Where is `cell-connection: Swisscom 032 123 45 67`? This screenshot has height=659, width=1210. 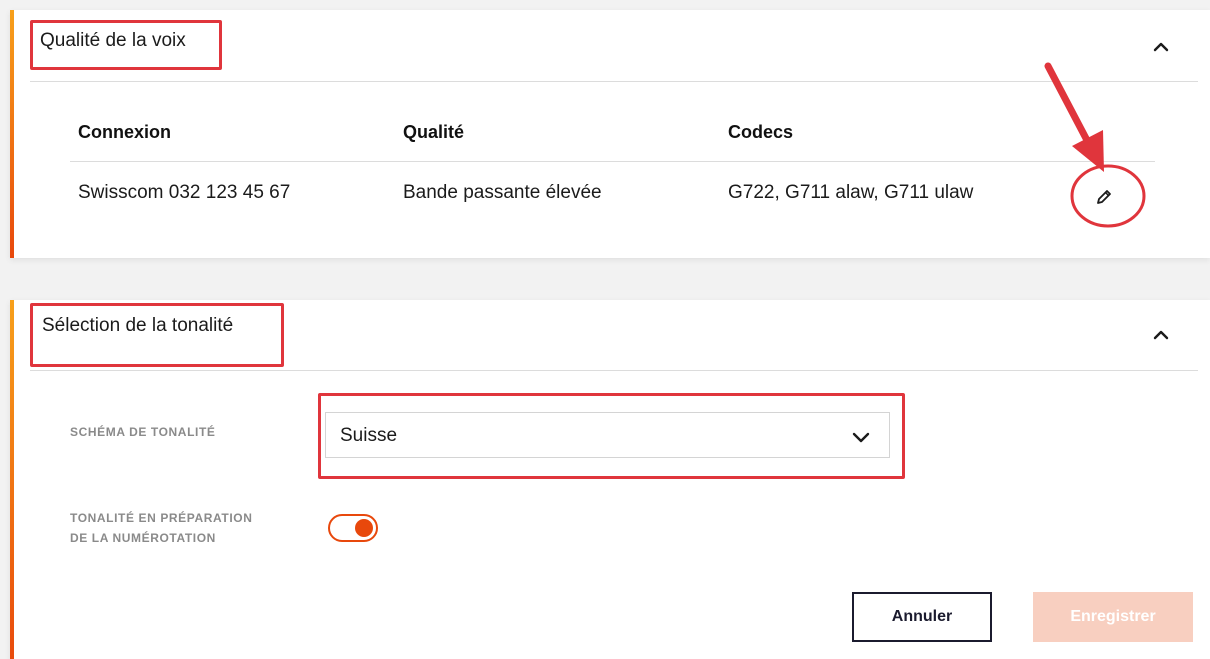
cell-connection: Swisscom 032 123 45 67 is located at coordinates (184, 192).